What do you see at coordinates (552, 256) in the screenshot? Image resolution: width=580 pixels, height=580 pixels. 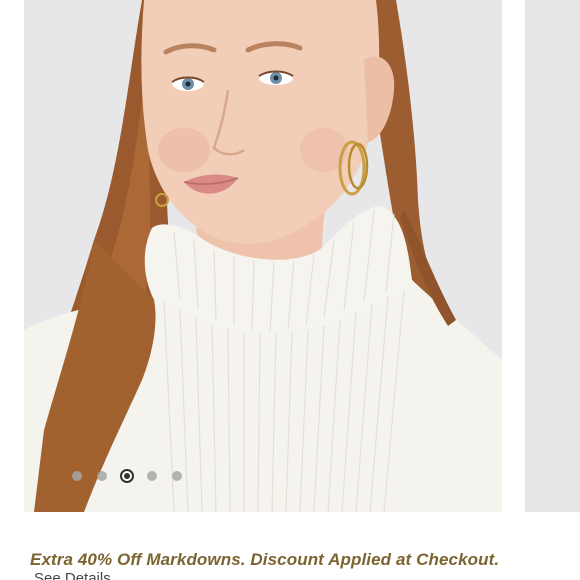 I see `next-product-image-peek` at bounding box center [552, 256].